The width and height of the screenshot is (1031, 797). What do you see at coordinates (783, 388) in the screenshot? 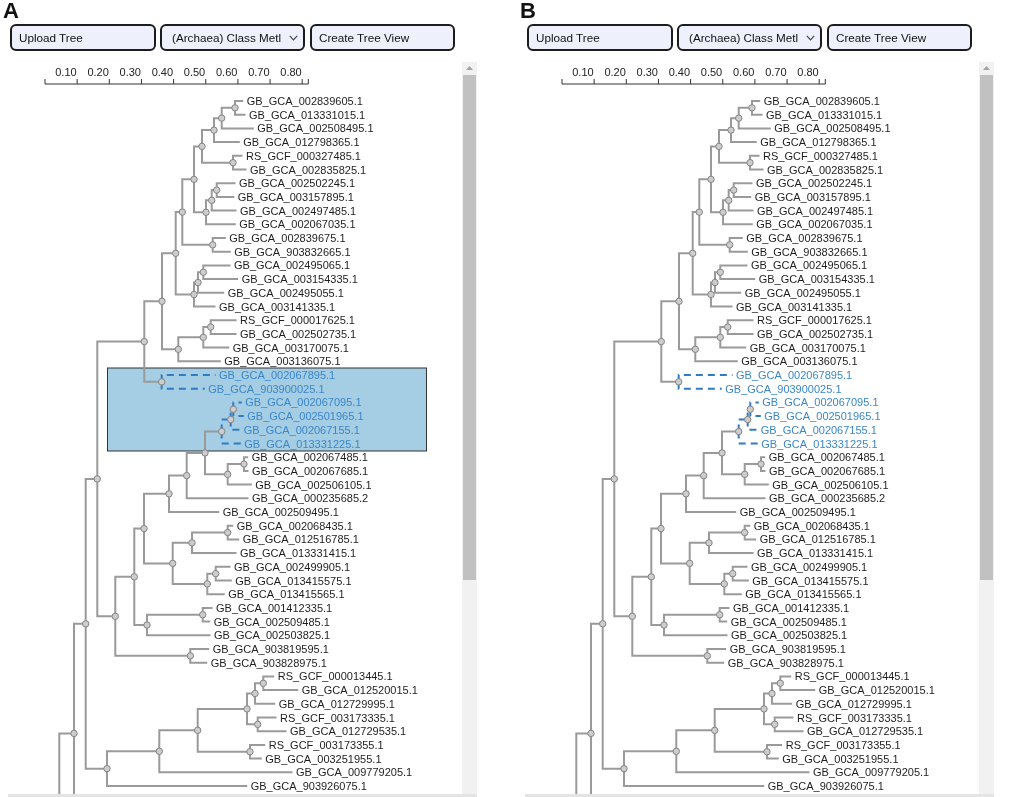
I see `leaf-label: GB_GCA_903900025.1` at bounding box center [783, 388].